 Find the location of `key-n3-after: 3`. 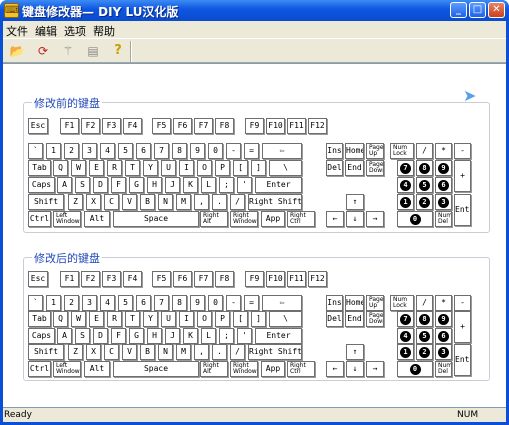

key-n3-after: 3 is located at coordinates (89, 303).